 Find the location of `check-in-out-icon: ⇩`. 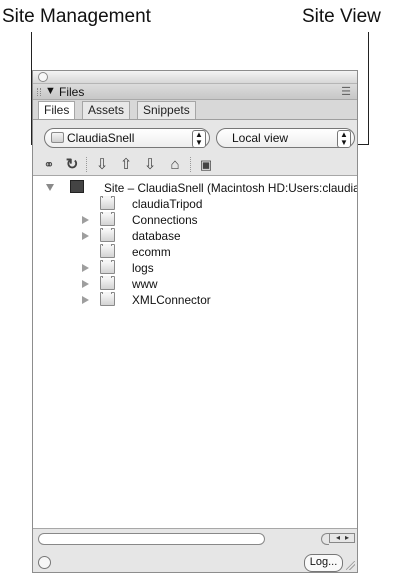

check-in-out-icon: ⇩ is located at coordinates (150, 165).